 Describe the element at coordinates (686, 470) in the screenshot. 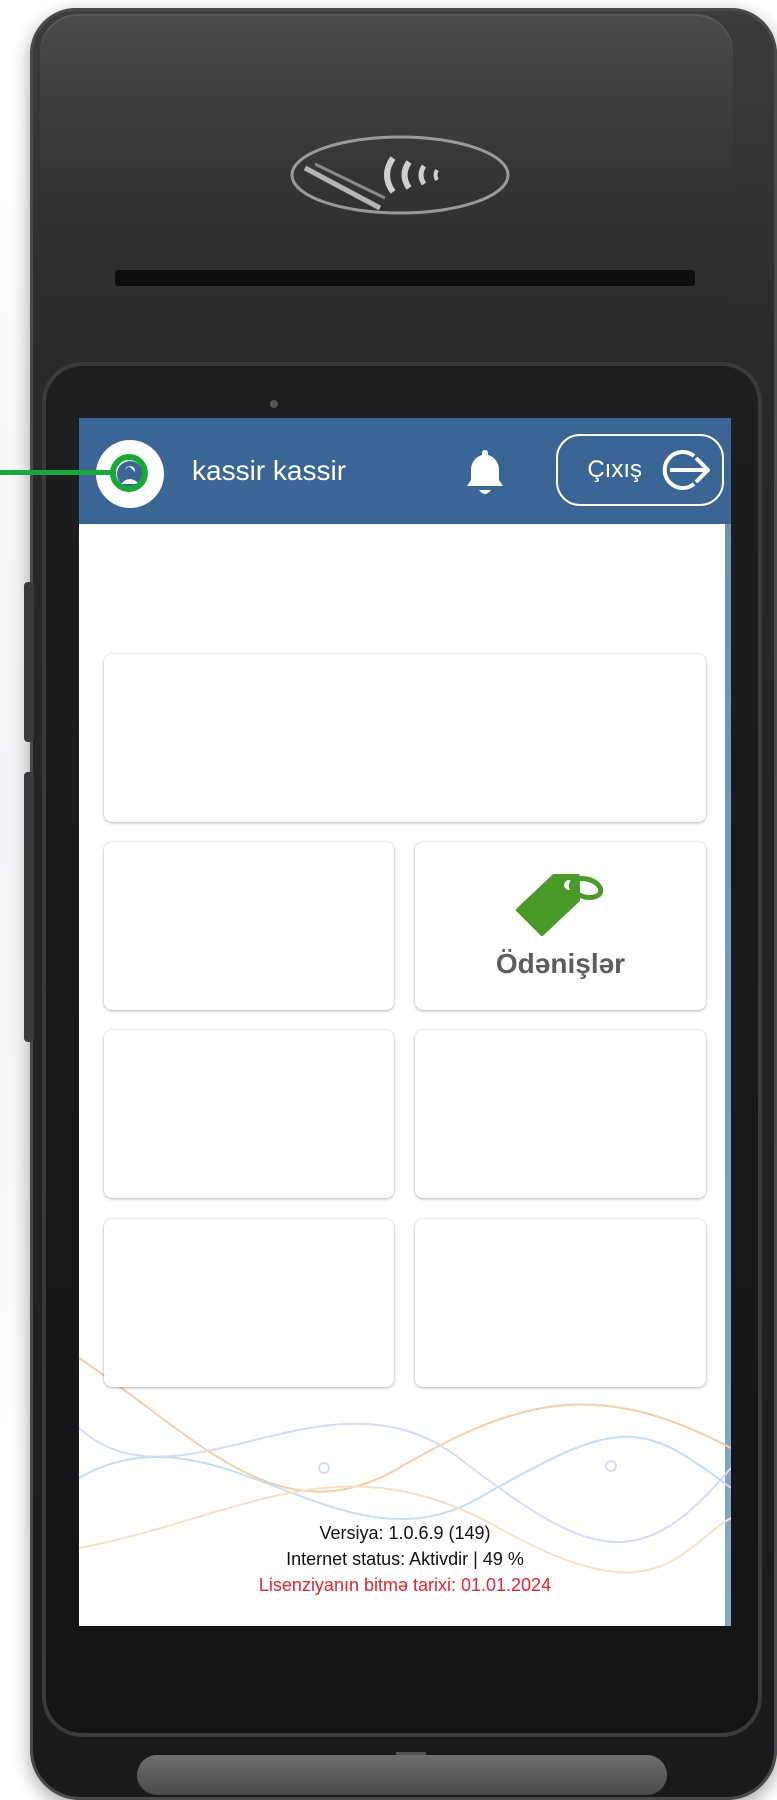

I see `logout-arrow-icon` at that location.